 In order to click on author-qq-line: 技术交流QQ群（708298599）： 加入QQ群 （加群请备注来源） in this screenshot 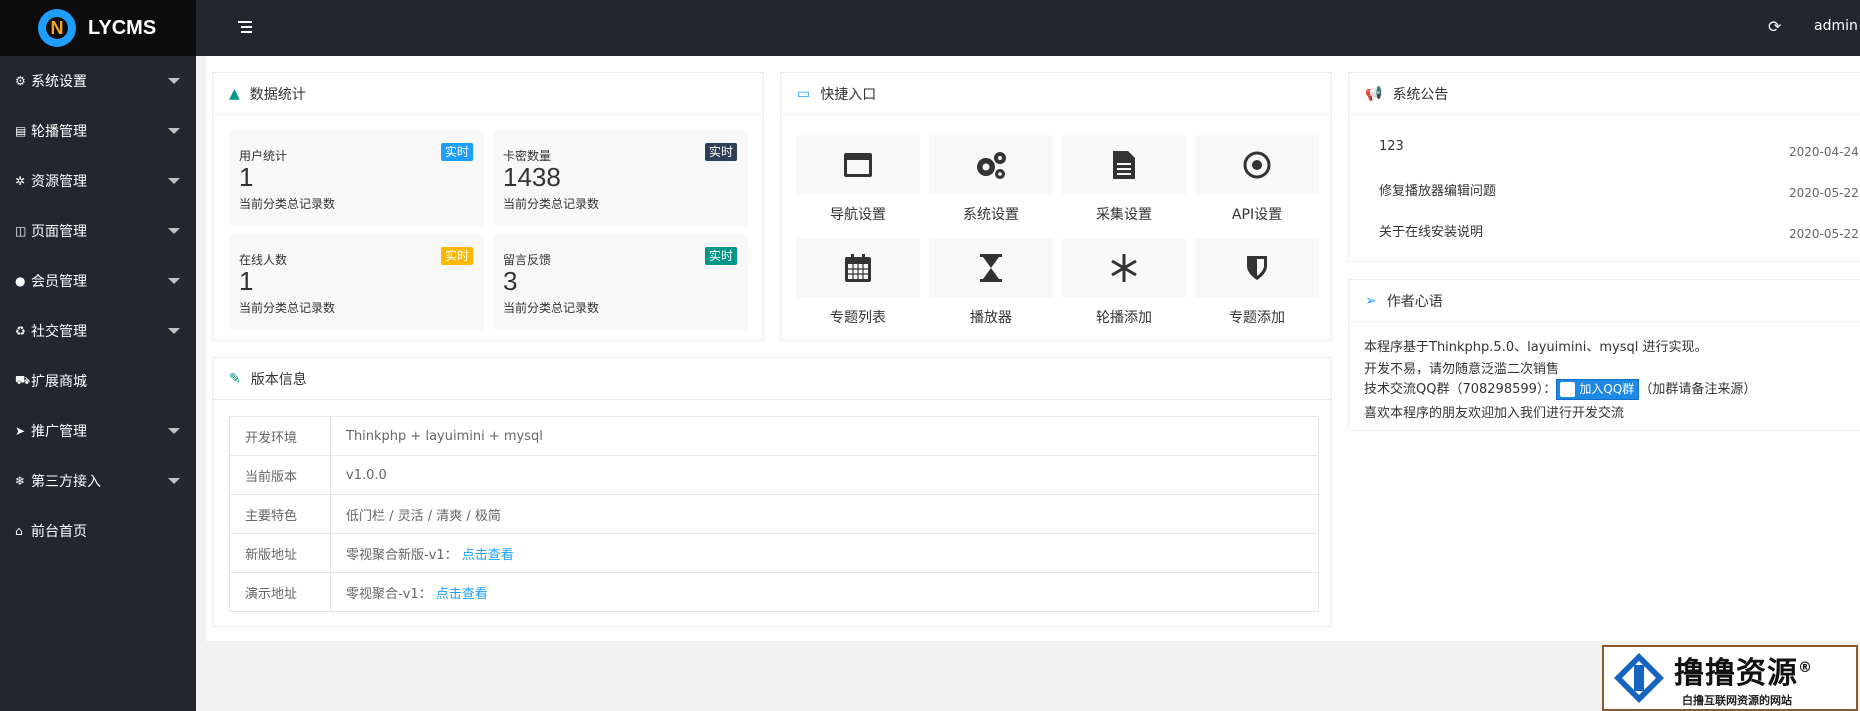, I will do `click(1560, 389)`.